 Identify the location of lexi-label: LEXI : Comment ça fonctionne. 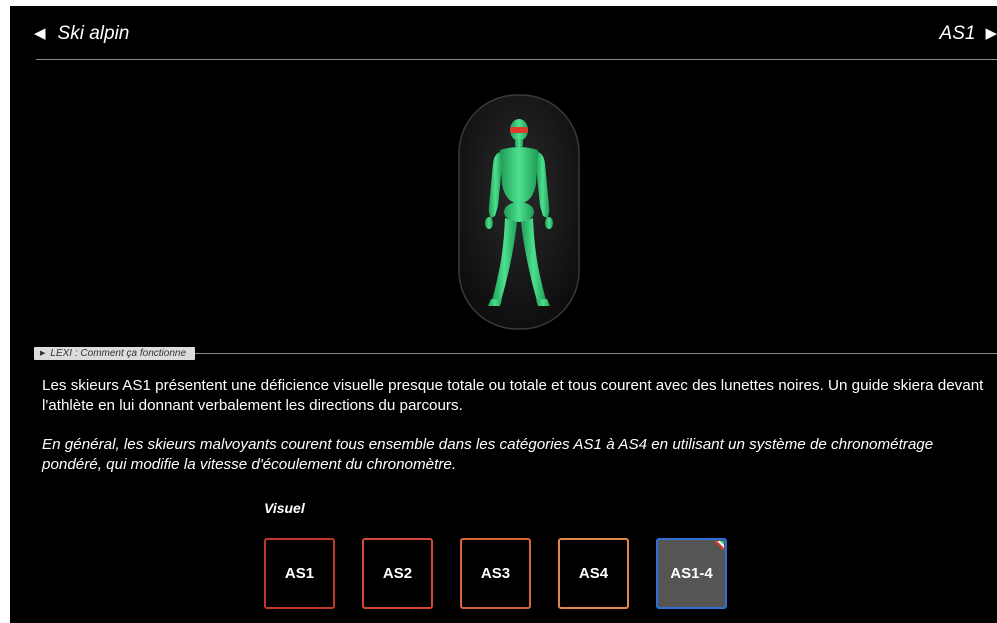
(118, 353).